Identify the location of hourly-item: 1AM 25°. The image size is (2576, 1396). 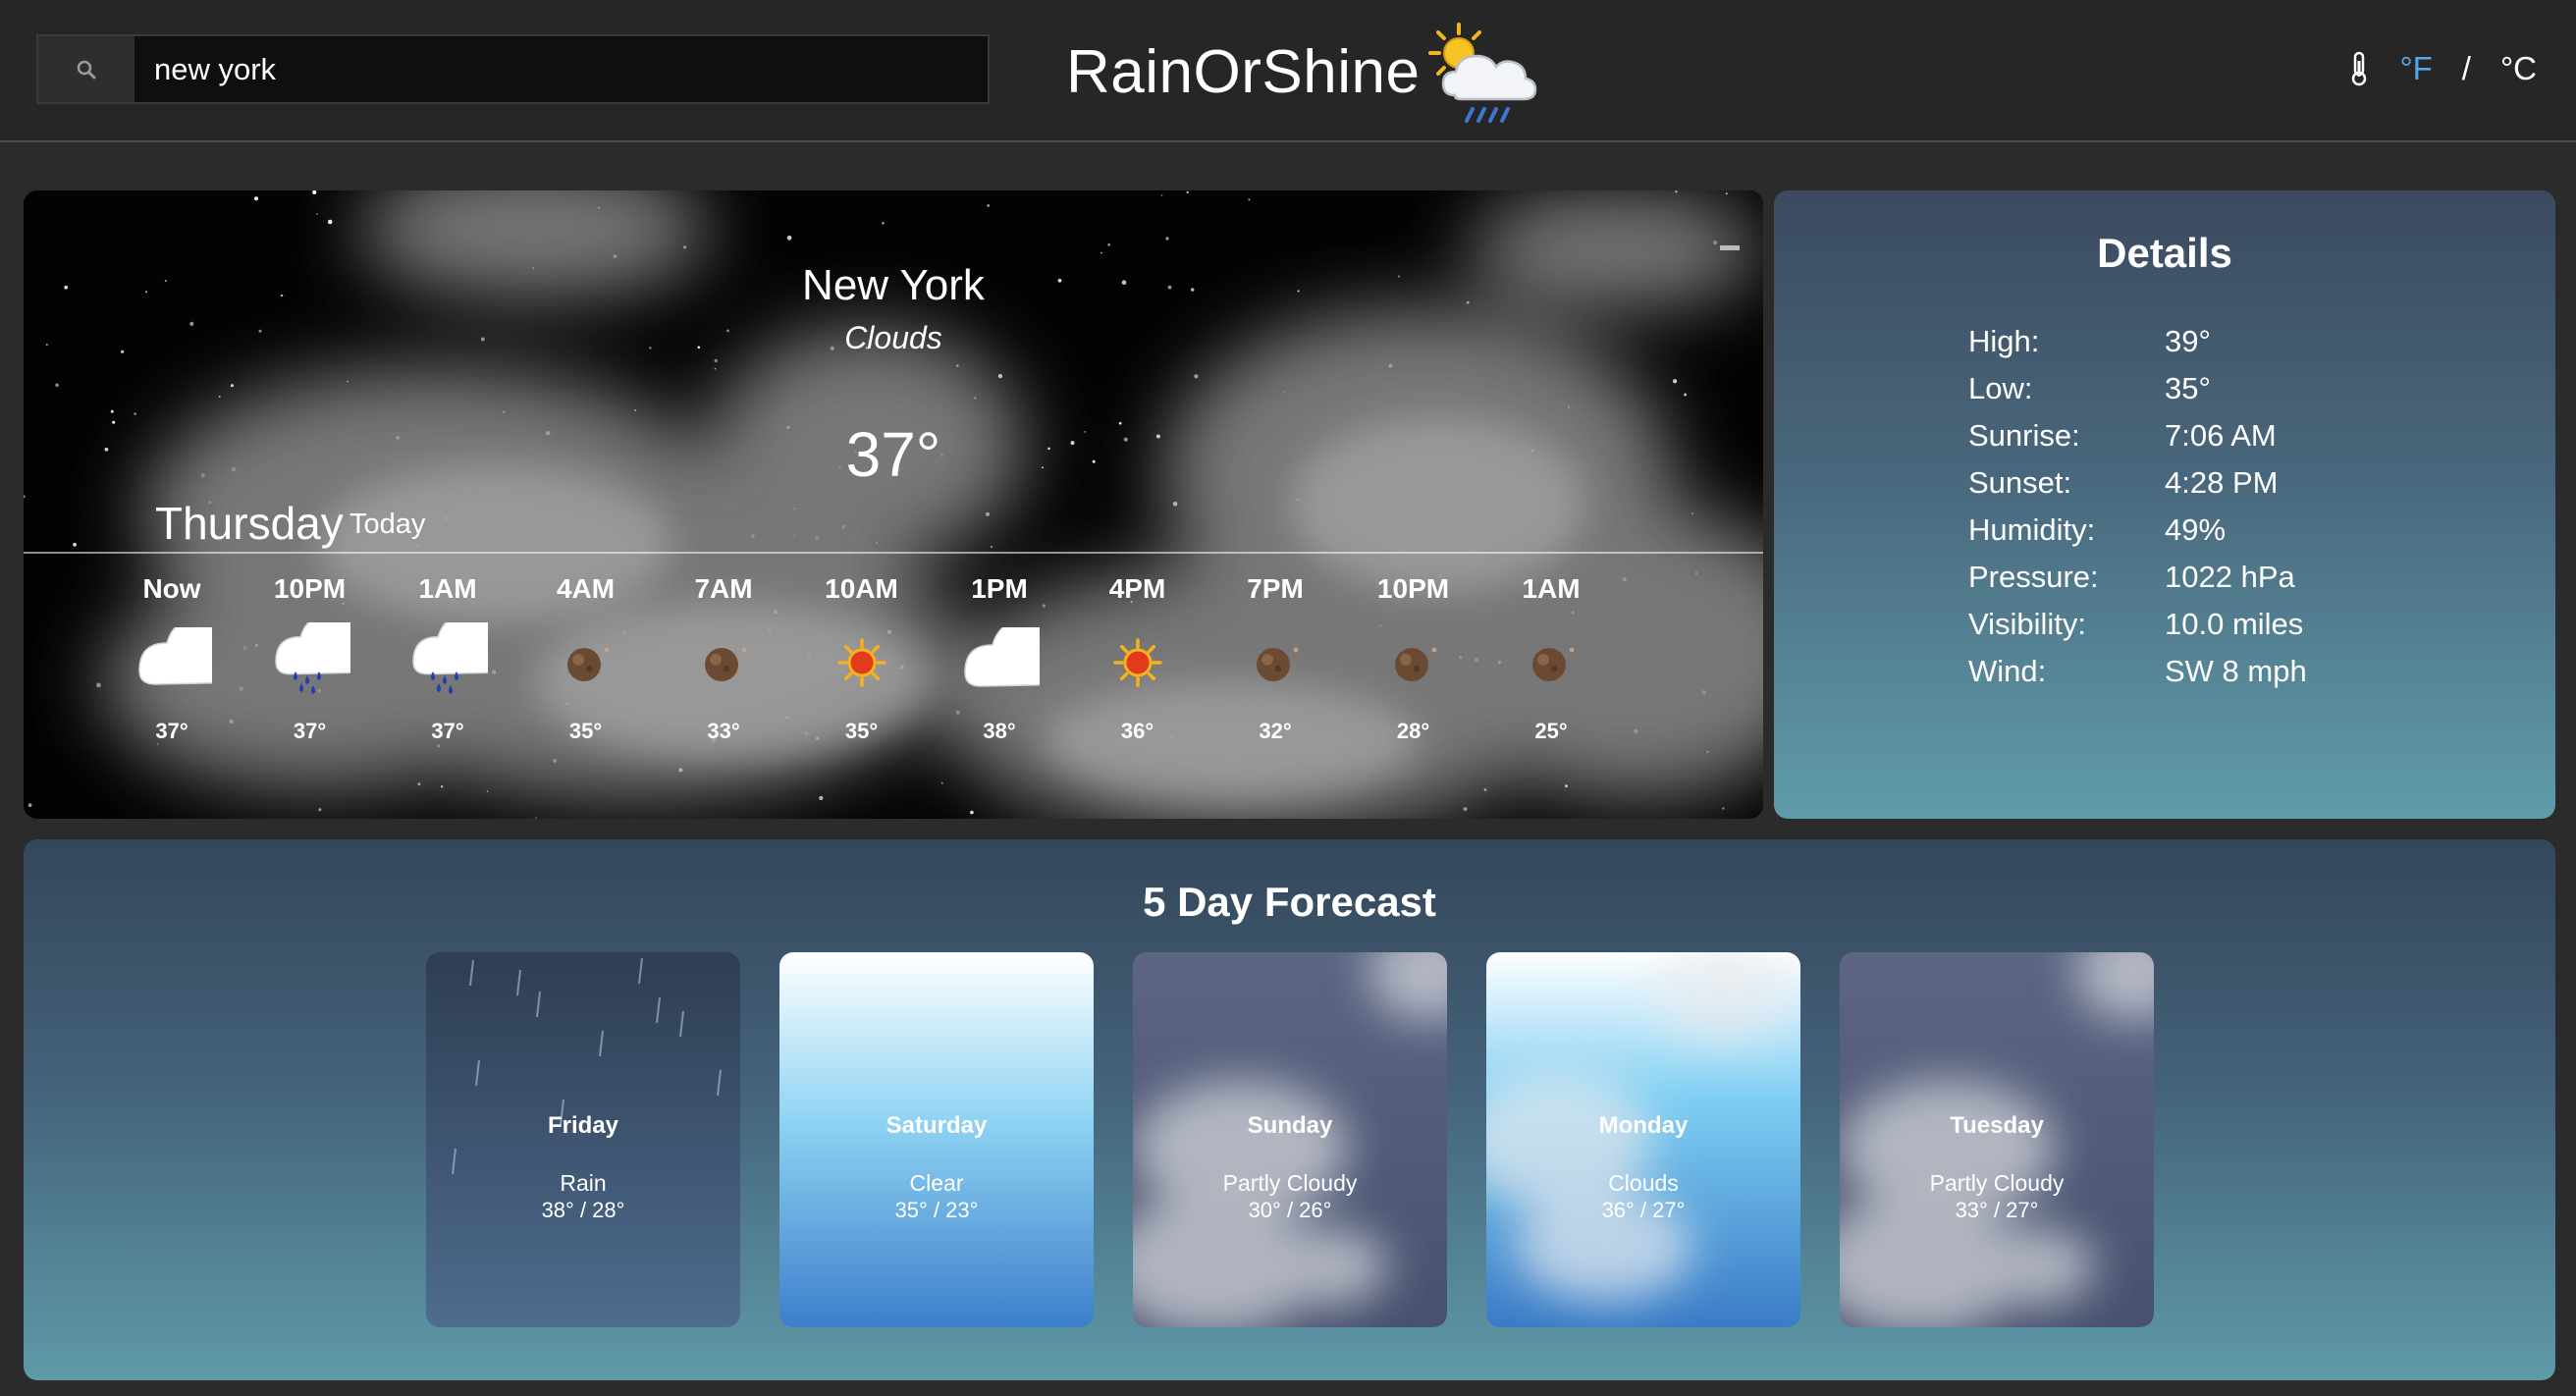
(1551, 659).